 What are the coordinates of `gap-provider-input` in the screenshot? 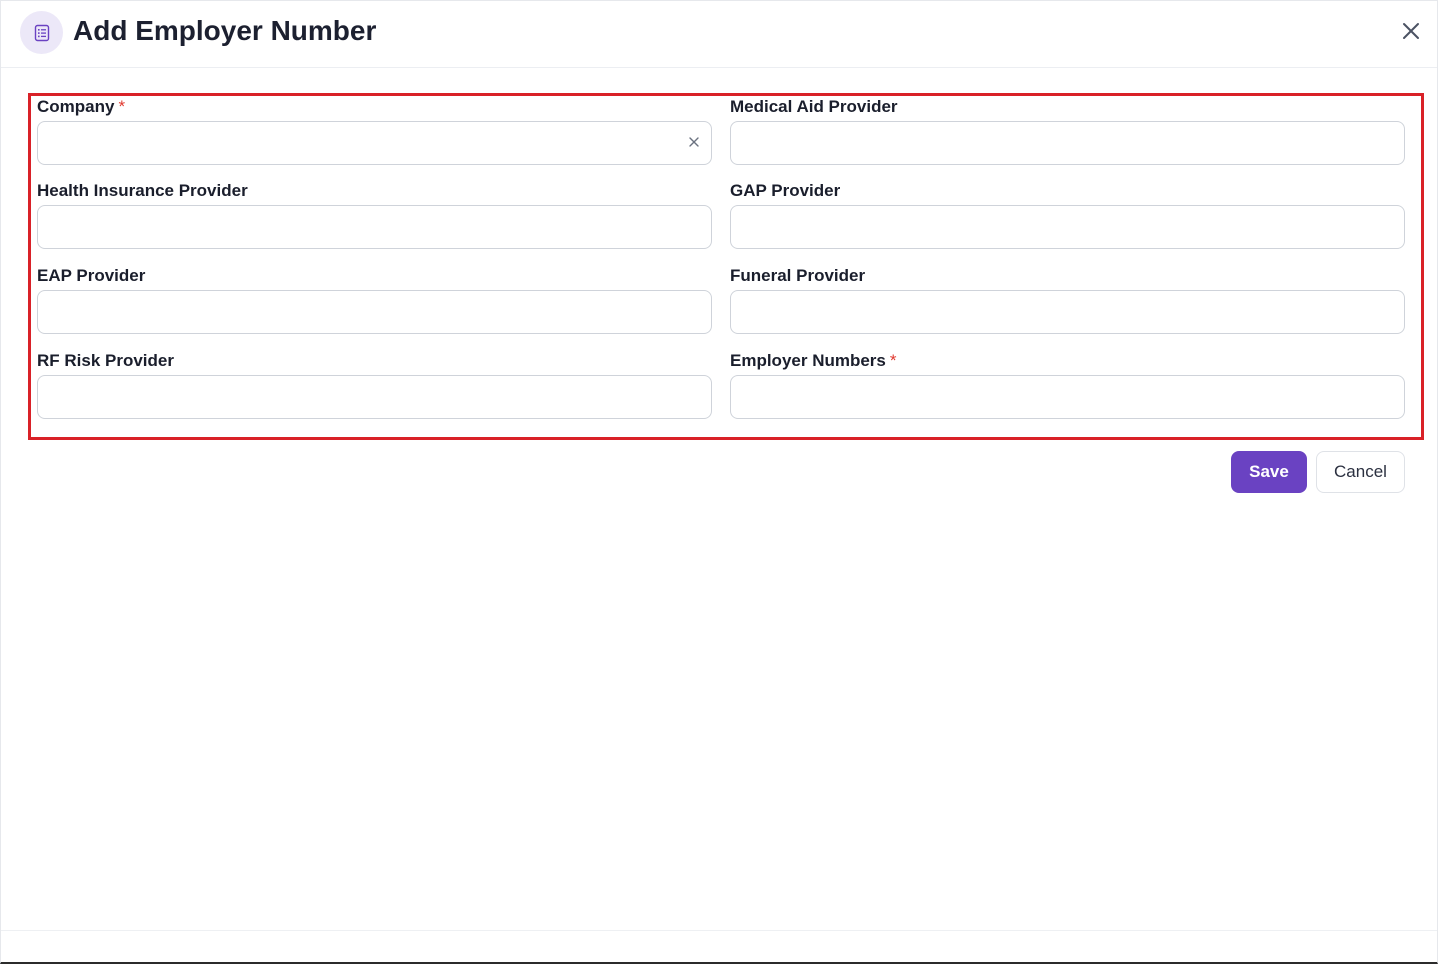 It's located at (1067, 227).